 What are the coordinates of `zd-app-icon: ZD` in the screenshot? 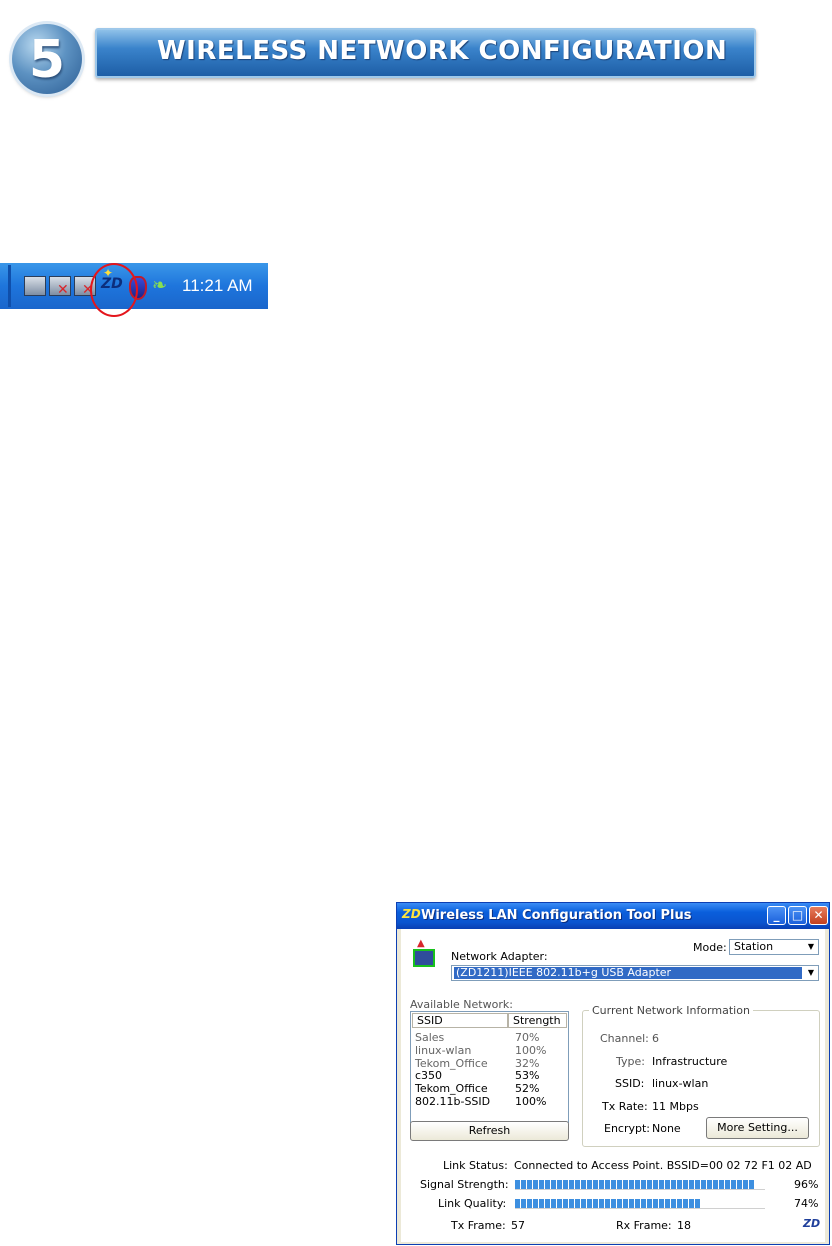 It's located at (411, 914).